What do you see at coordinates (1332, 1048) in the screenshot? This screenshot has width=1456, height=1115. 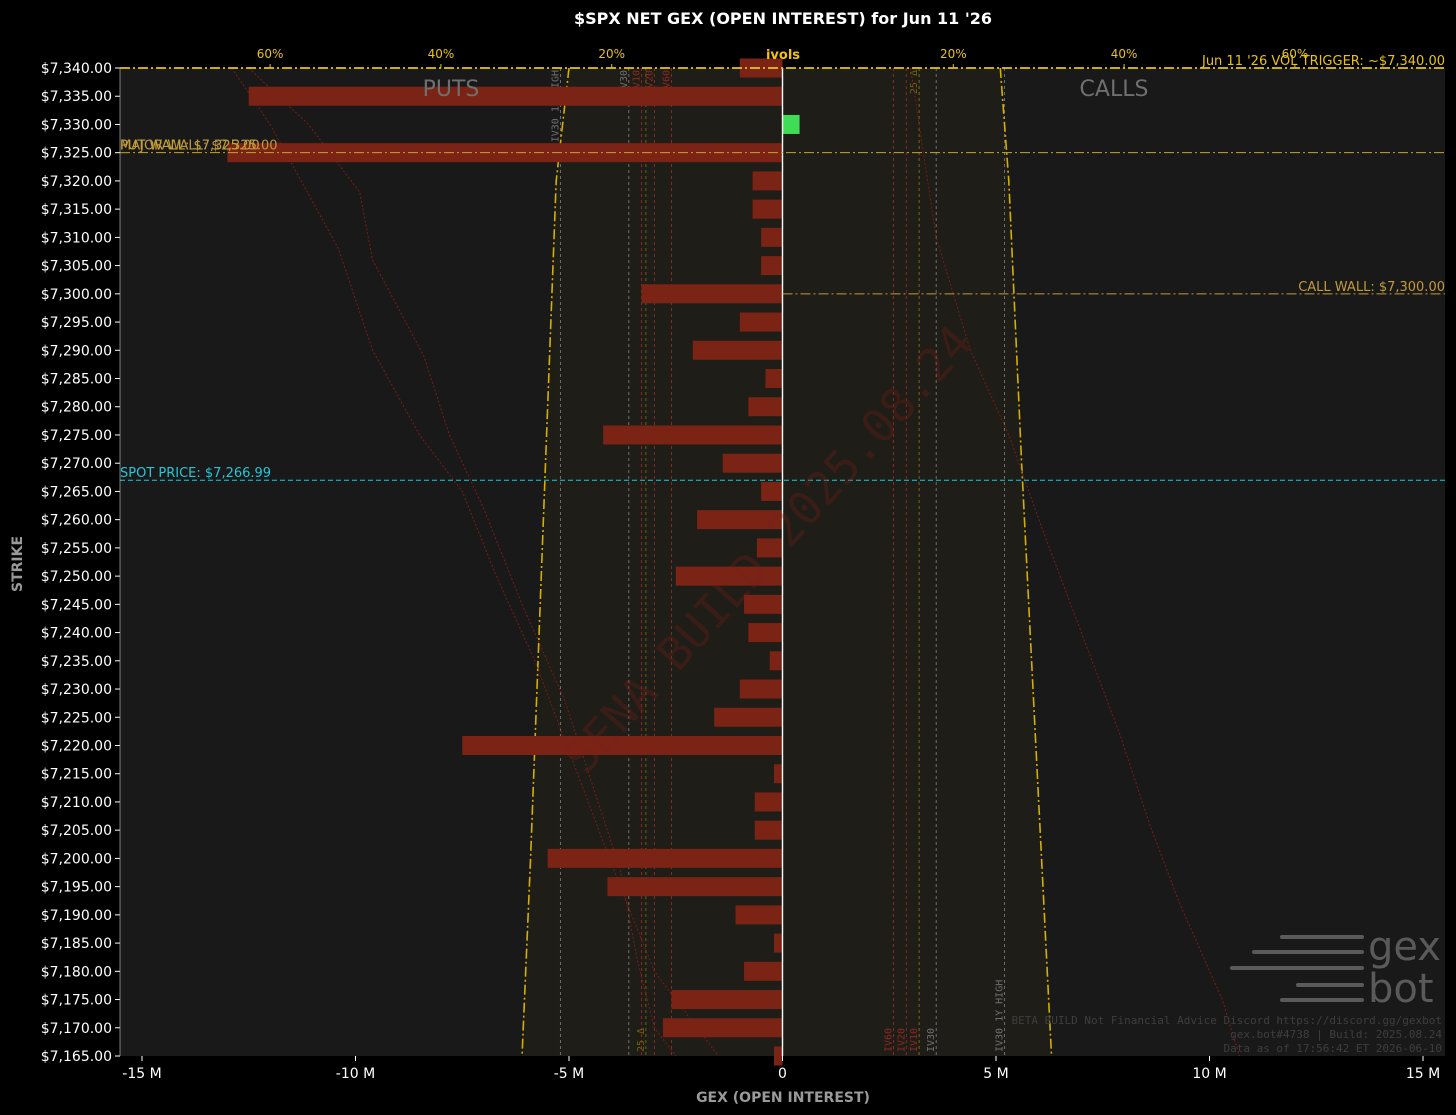 I see `footer-timestamp: Data as of 17:56:42 ET 2026-06-10` at bounding box center [1332, 1048].